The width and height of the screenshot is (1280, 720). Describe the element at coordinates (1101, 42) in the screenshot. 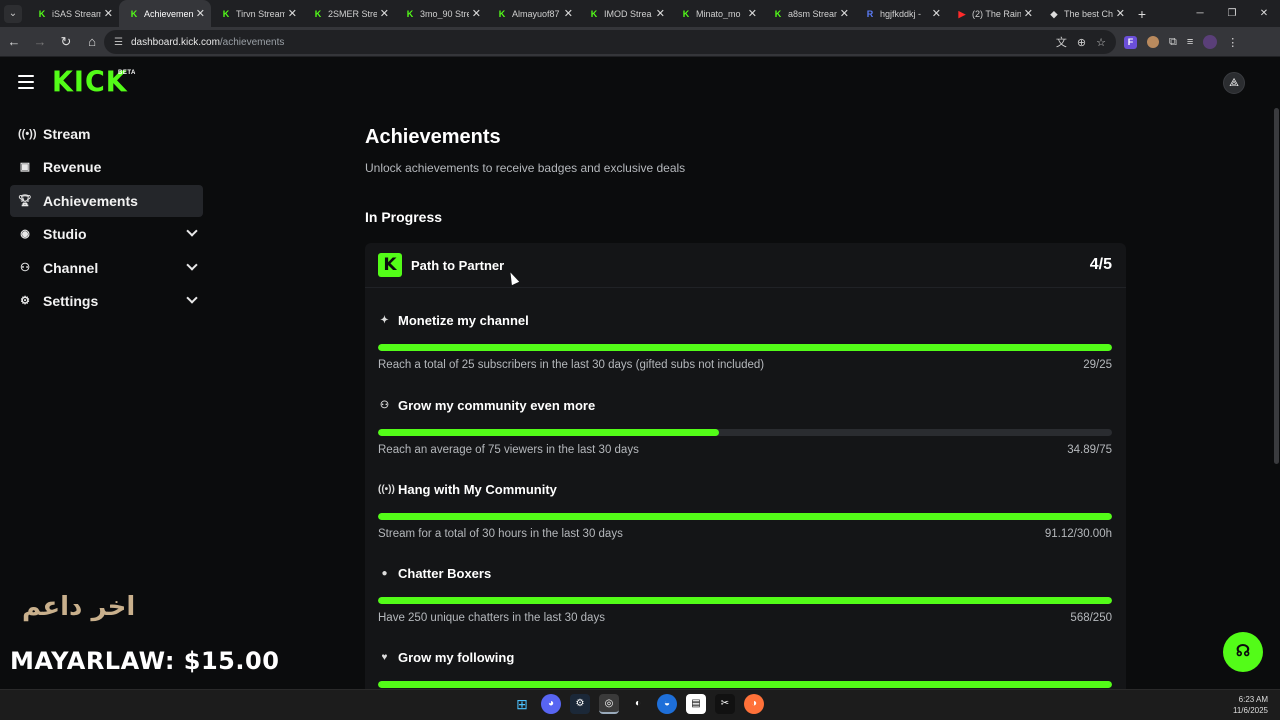

I see `bookmark-star-icon: ☆` at that location.